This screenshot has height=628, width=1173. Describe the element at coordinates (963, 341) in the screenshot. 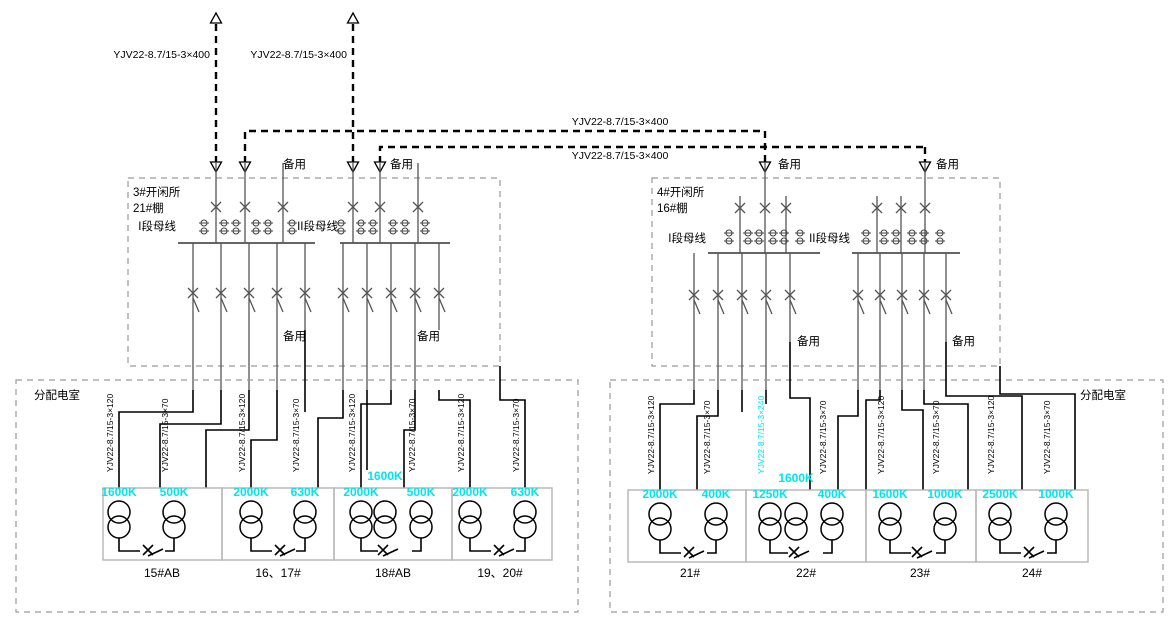

I see `station-4-spare-out-2: 备用` at that location.